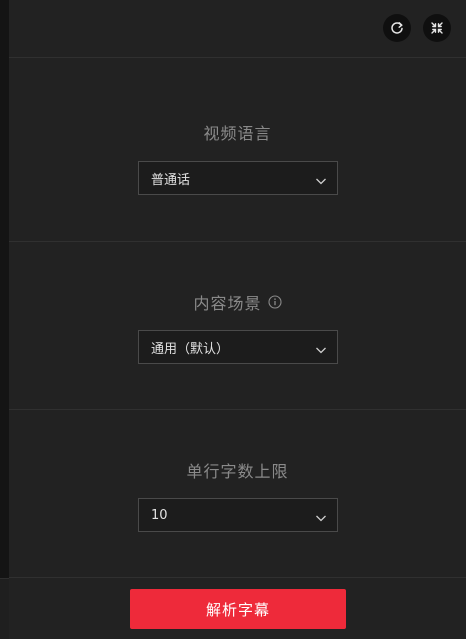 The height and width of the screenshot is (639, 466). I want to click on content-scene-label-text: 内容场景, so click(227, 303).